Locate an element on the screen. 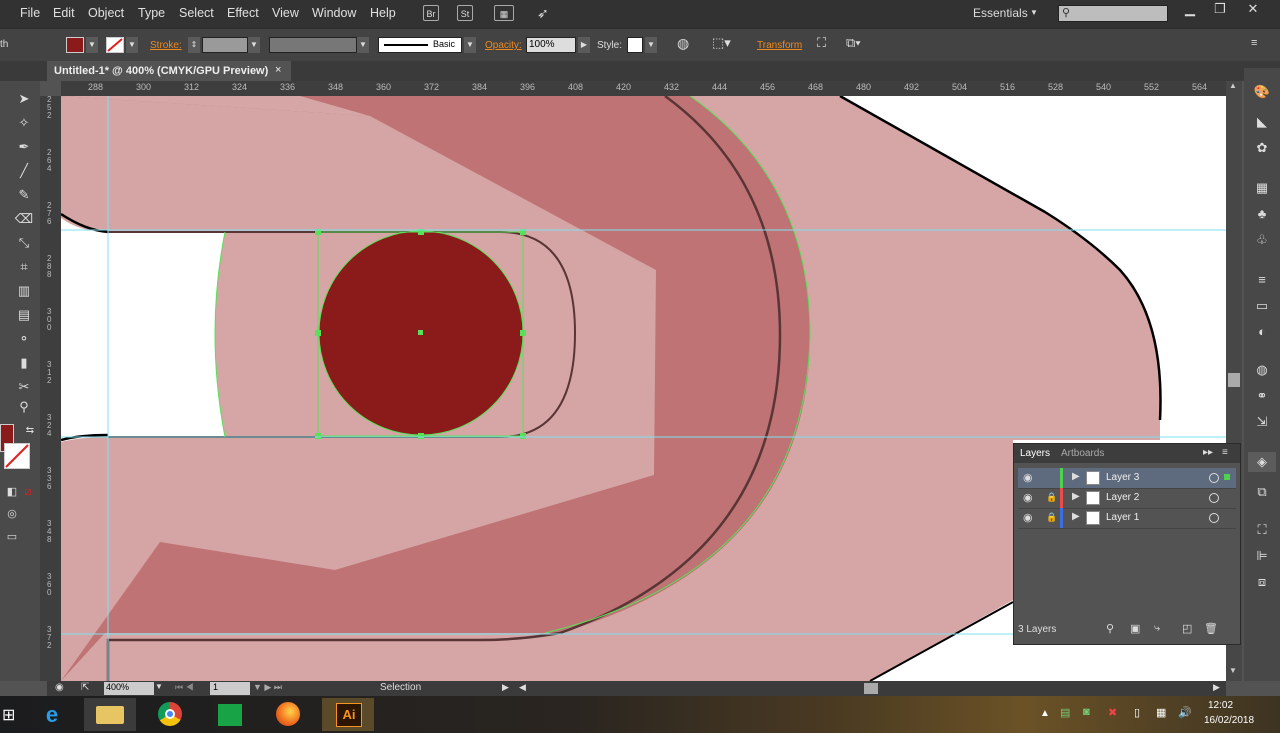 This screenshot has height=733, width=1280. nvidia-icon: ◙ is located at coordinates (1086, 712).